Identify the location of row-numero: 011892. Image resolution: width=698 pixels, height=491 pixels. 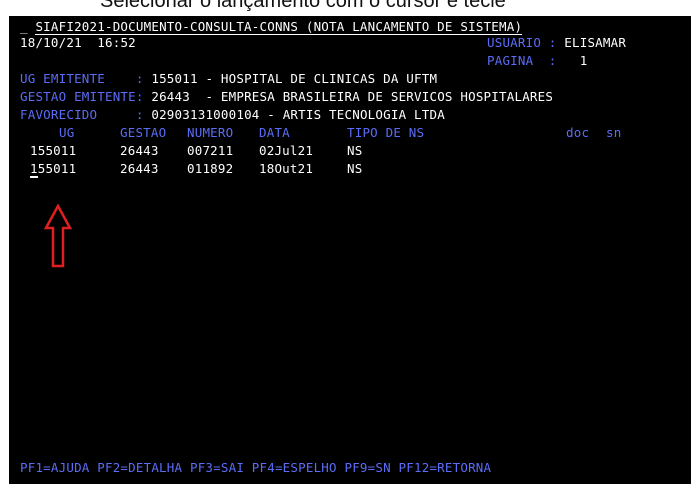
(210, 168).